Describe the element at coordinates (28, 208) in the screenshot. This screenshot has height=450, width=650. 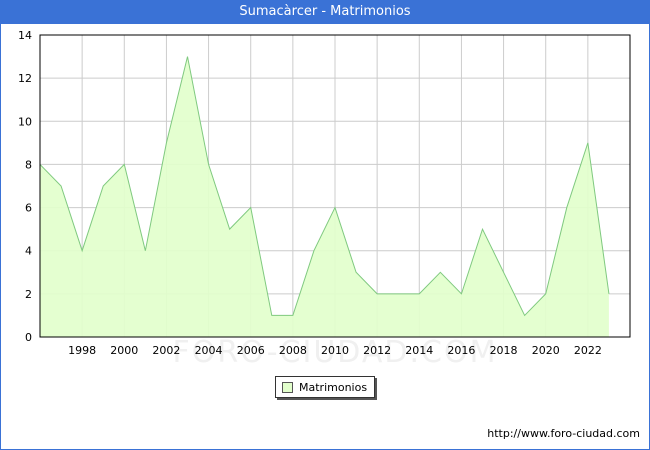
I see `y-tick-label: 6` at that location.